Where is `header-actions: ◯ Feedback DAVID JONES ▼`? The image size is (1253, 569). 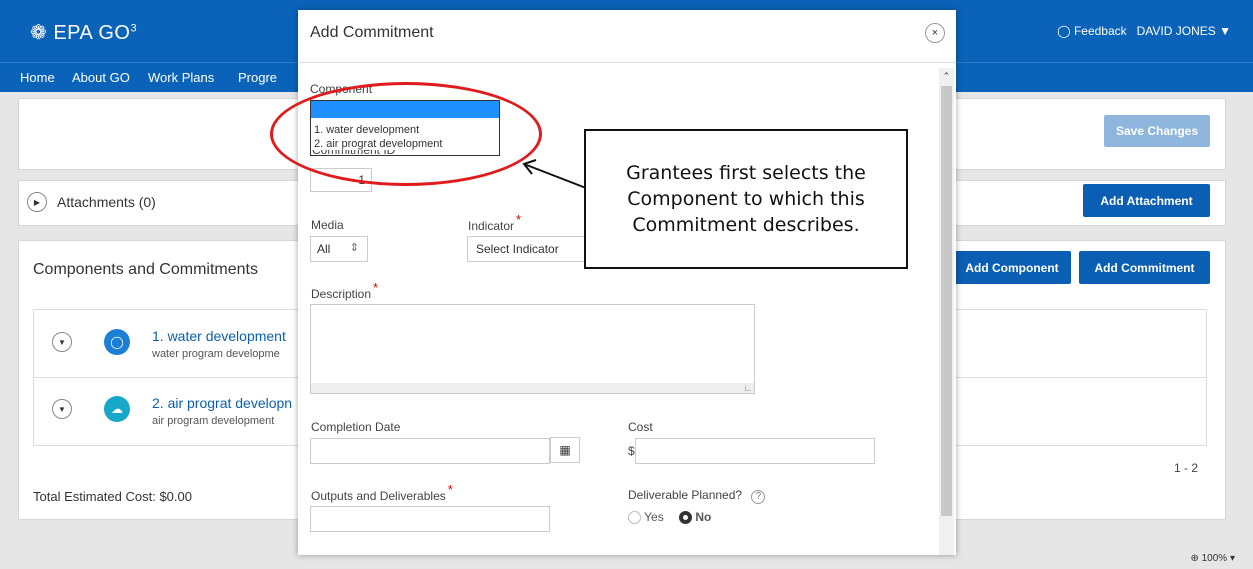
header-actions: ◯ Feedback DAVID JONES ▼ is located at coordinates (1144, 31).